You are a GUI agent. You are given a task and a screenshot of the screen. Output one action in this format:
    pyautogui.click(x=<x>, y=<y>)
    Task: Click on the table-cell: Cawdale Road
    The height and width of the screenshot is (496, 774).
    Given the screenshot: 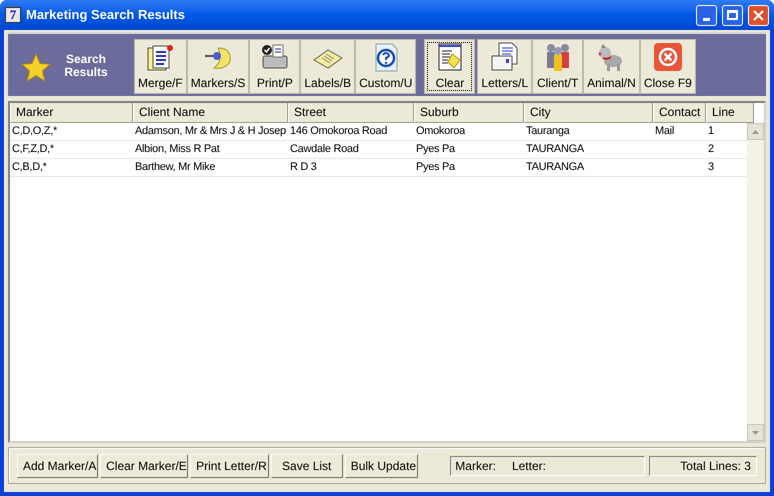 What is the action you would take?
    pyautogui.click(x=324, y=149)
    